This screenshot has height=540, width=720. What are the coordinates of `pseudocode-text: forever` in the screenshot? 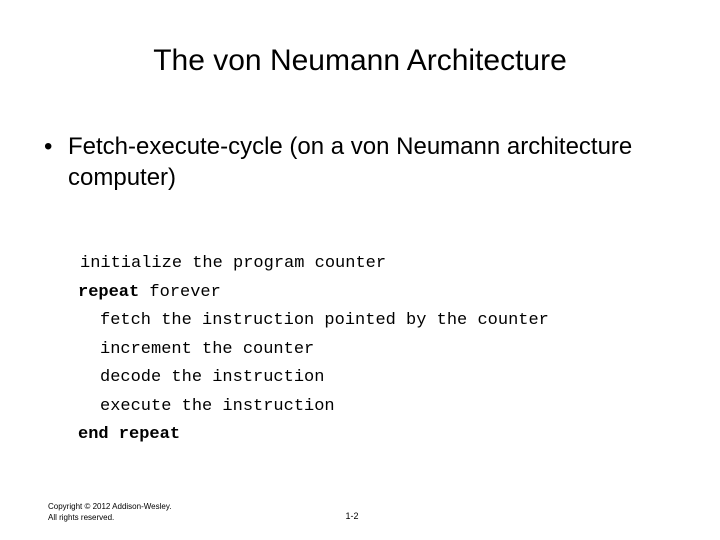 It's located at (180, 292).